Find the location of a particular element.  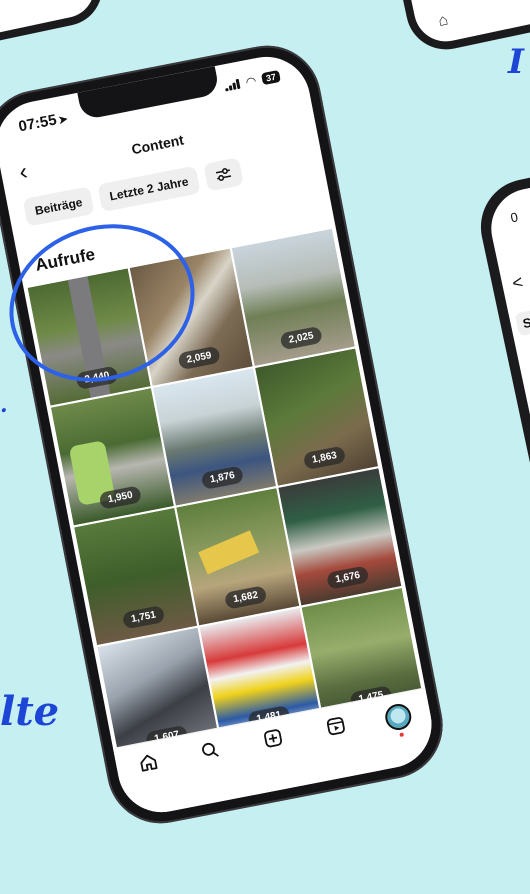

background-phone-screen: 0 < St A is located at coordinates (506, 519).